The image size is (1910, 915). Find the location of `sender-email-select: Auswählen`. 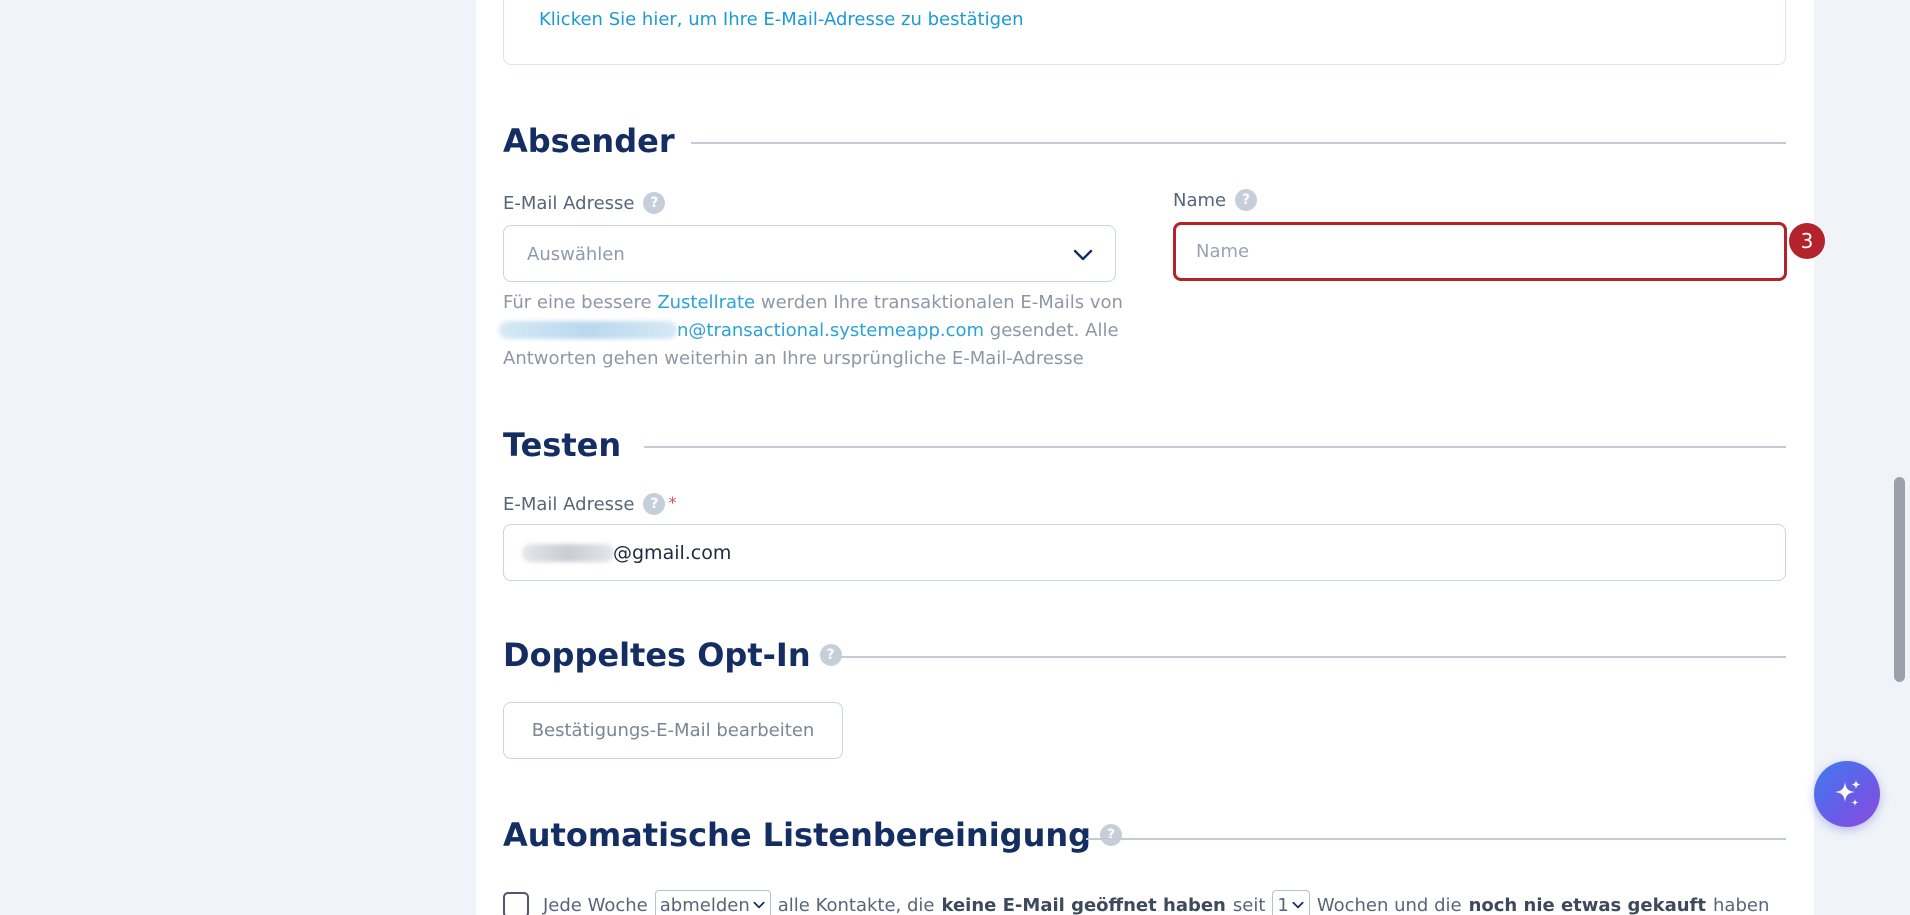

sender-email-select: Auswählen is located at coordinates (809, 253).